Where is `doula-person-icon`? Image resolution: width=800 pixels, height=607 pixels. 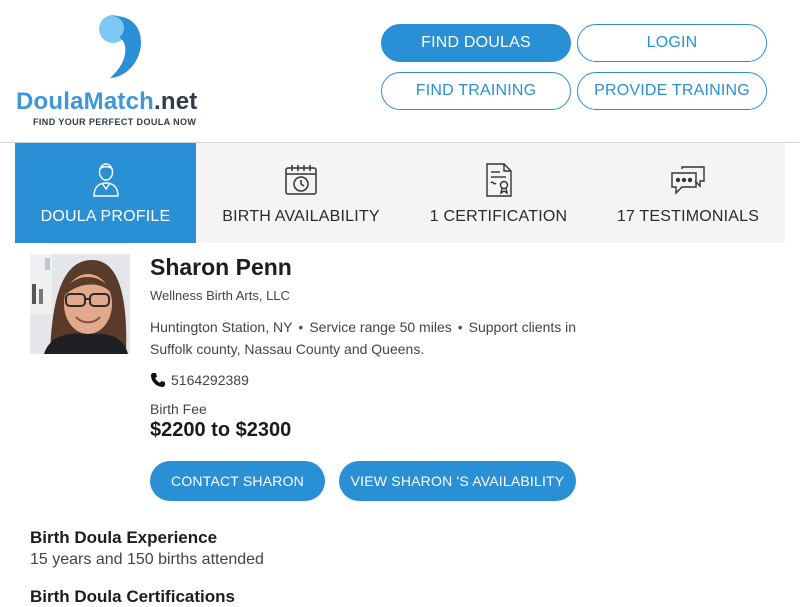 doula-person-icon is located at coordinates (105, 180).